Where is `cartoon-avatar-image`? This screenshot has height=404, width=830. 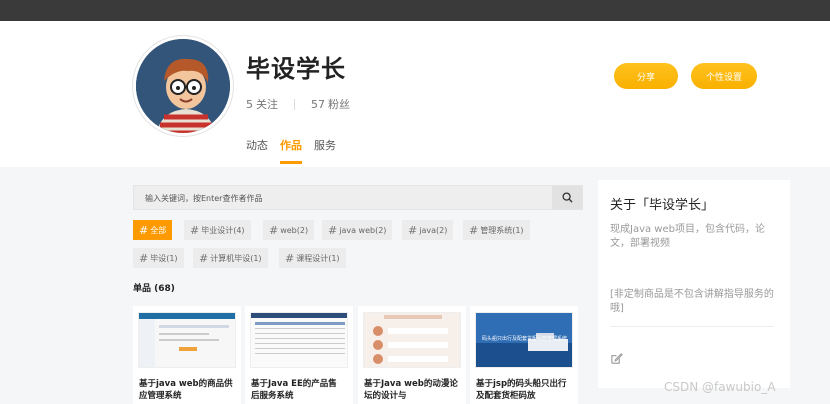
cartoon-avatar-image is located at coordinates (183, 86).